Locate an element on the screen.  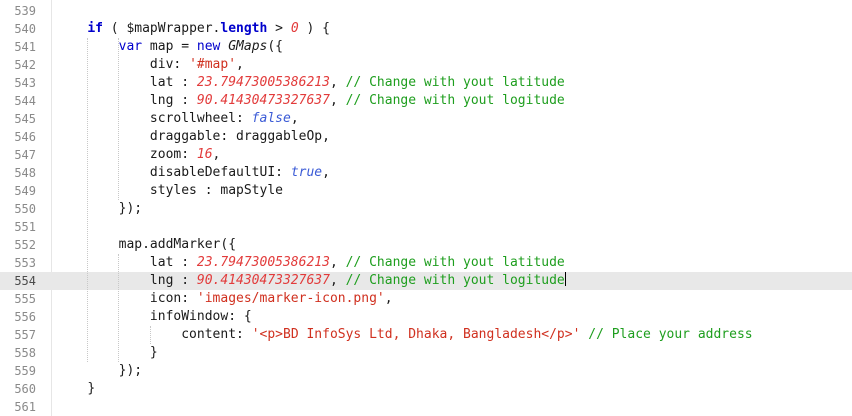
code-text: disableDefaultUI: true, is located at coordinates (193, 173).